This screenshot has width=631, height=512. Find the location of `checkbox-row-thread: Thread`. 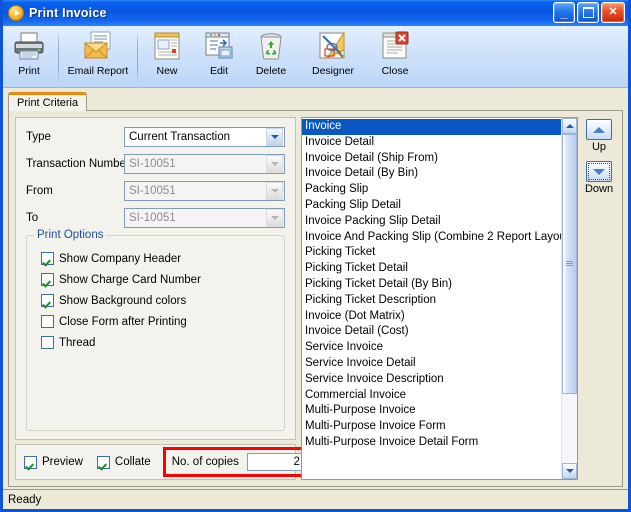

checkbox-row-thread: Thread is located at coordinates (158, 342).